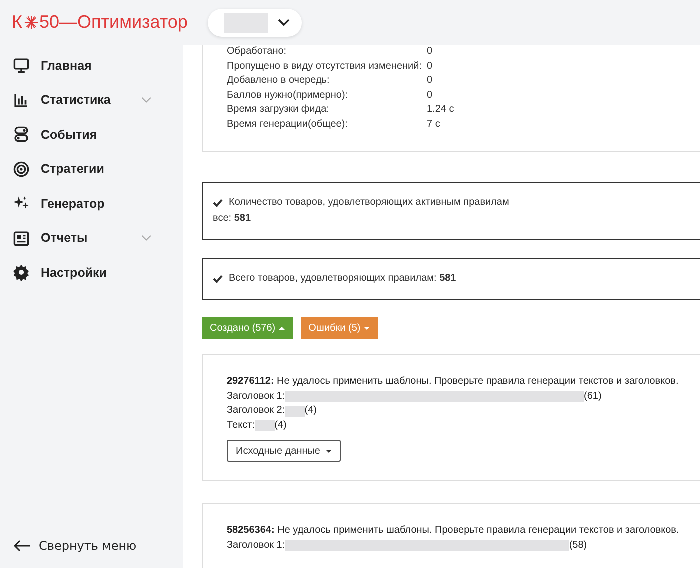 This screenshot has width=700, height=568. Describe the element at coordinates (433, 125) in the screenshot. I see `stat-value: 7 с` at that location.